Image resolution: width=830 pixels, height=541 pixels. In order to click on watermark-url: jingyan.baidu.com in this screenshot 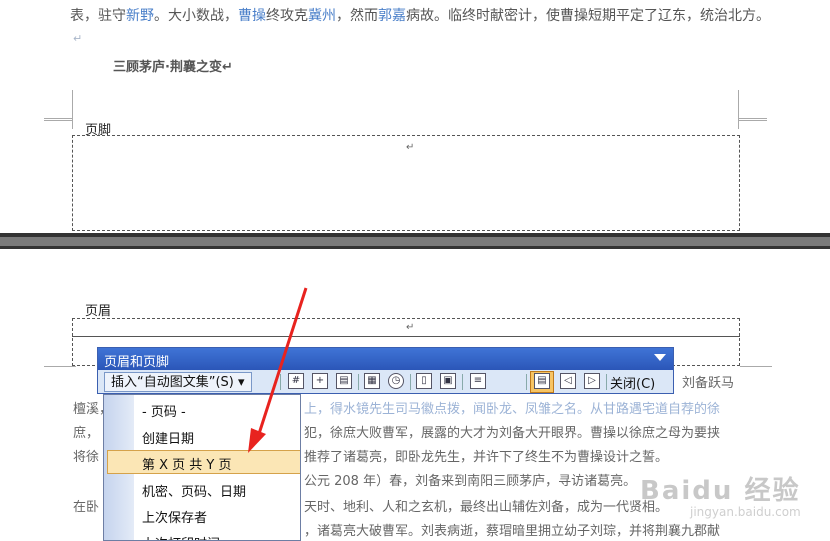, I will do `click(745, 512)`.